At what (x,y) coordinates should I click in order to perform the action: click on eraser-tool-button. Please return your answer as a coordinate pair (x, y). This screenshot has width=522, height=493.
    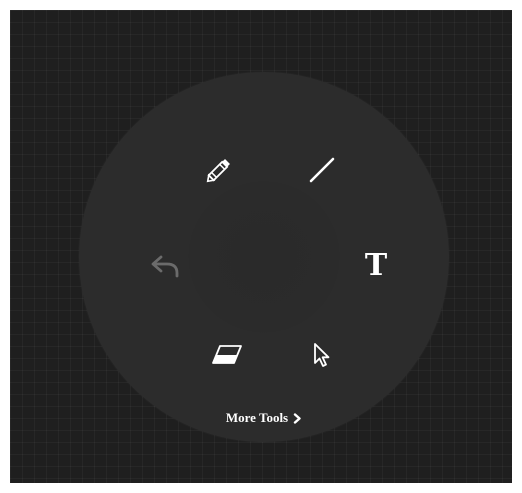
    Looking at the image, I should click on (227, 355).